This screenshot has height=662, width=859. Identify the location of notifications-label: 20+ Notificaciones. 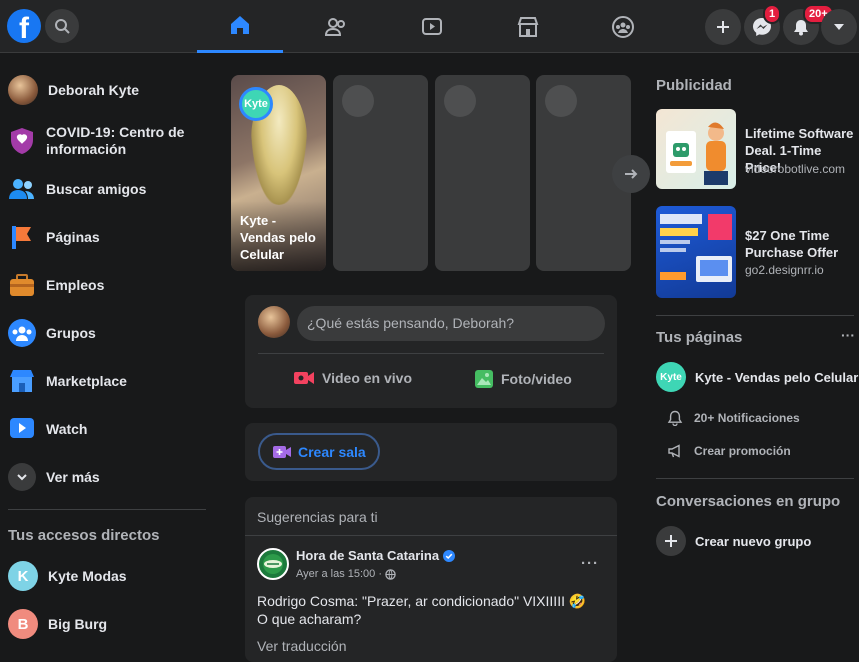
(747, 418).